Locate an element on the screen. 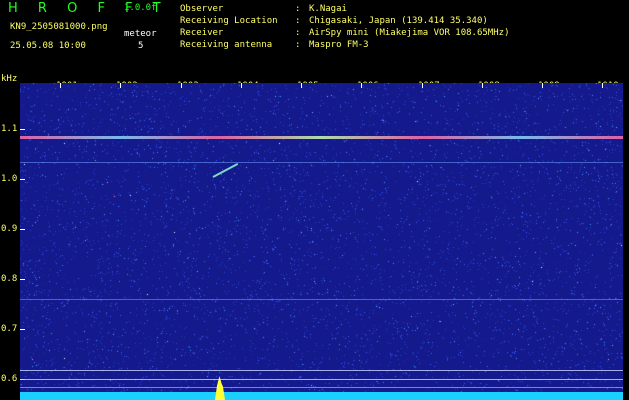 This screenshot has height=400, width=629. timestamp: 25.05.08 10:00 is located at coordinates (48, 46).